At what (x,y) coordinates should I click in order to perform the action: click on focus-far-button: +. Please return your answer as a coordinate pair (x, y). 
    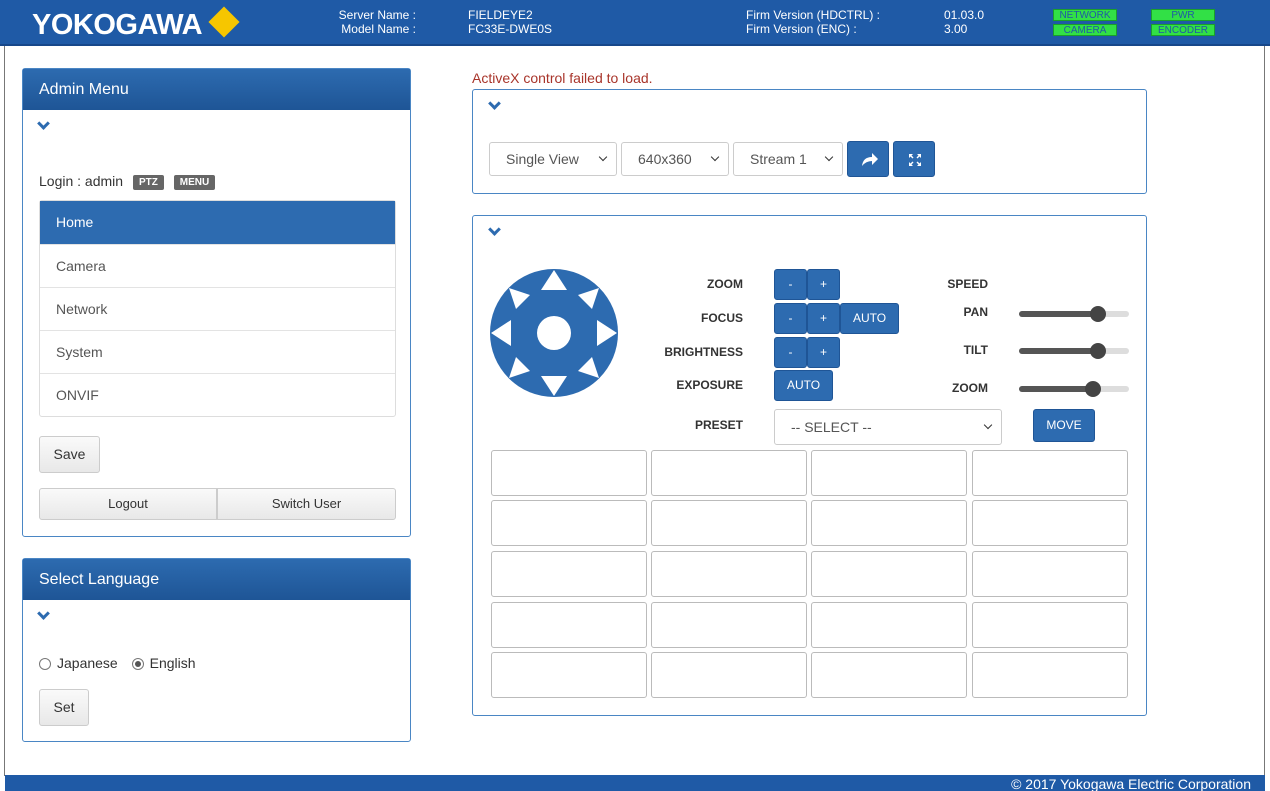
    Looking at the image, I should click on (823, 318).